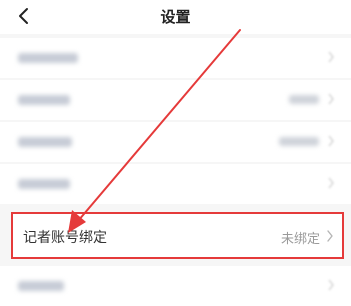  I want to click on reporter-account-binding-row: 记者账号绑定 未绑定, so click(177, 235).